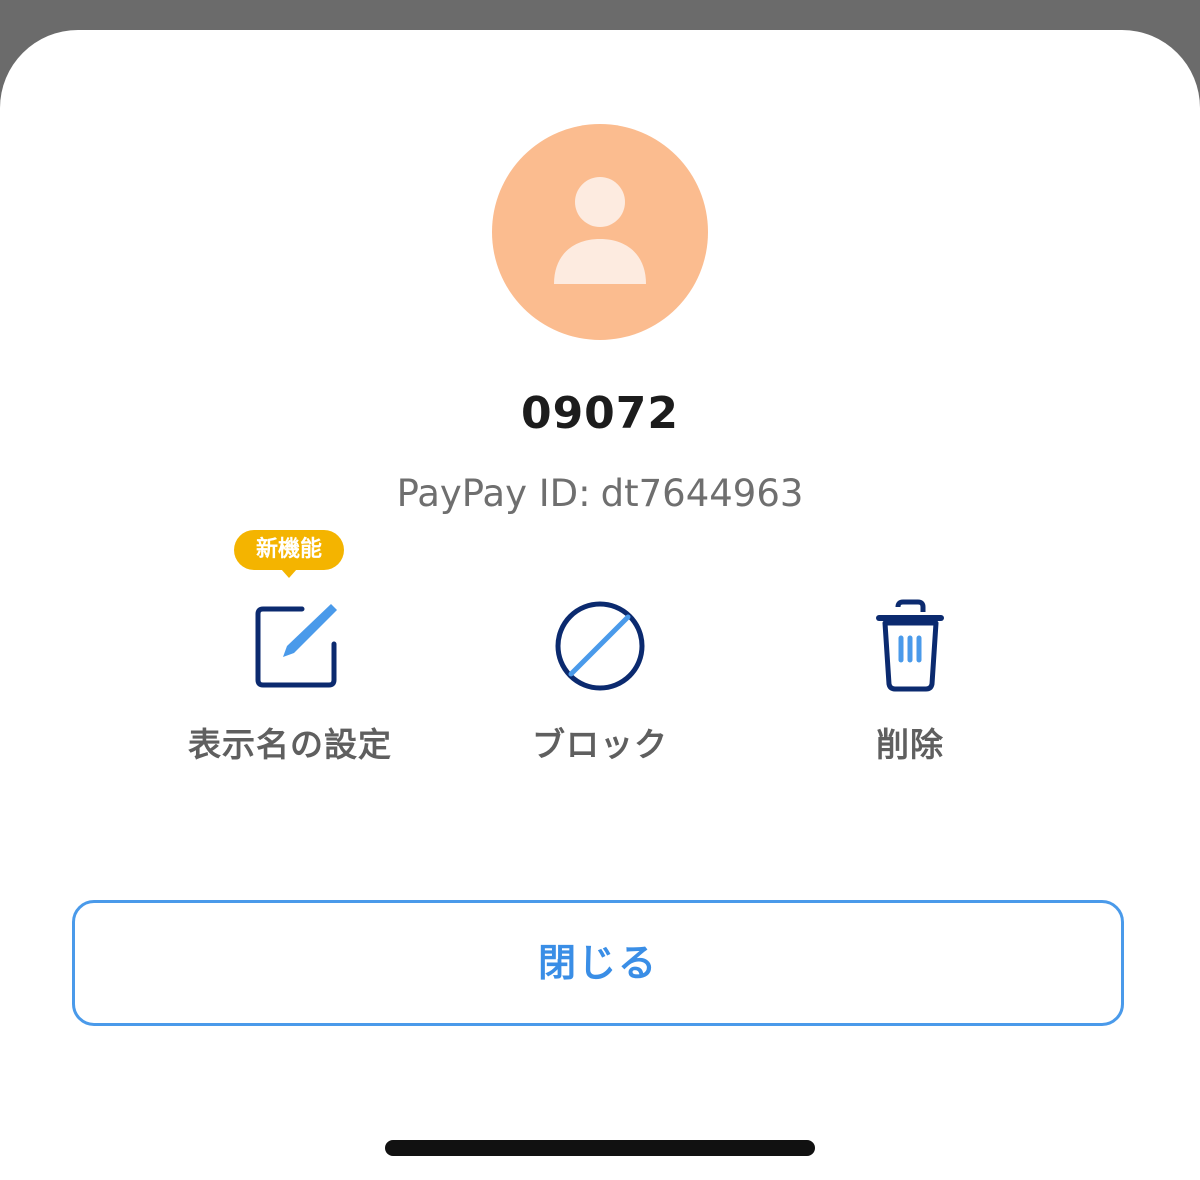  What do you see at coordinates (296, 646) in the screenshot?
I see `edit-icon` at bounding box center [296, 646].